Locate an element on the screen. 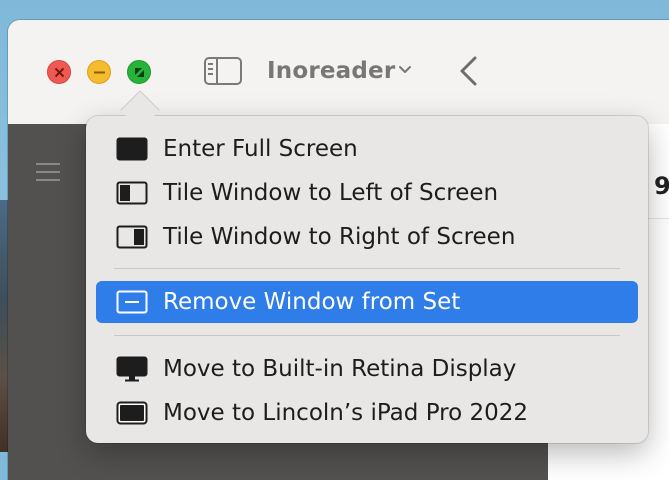 Image resolution: width=669 pixels, height=480 pixels. menu-item-move-to-ipad: Move to Lincoln’s iPad Pro 2022 is located at coordinates (367, 413).